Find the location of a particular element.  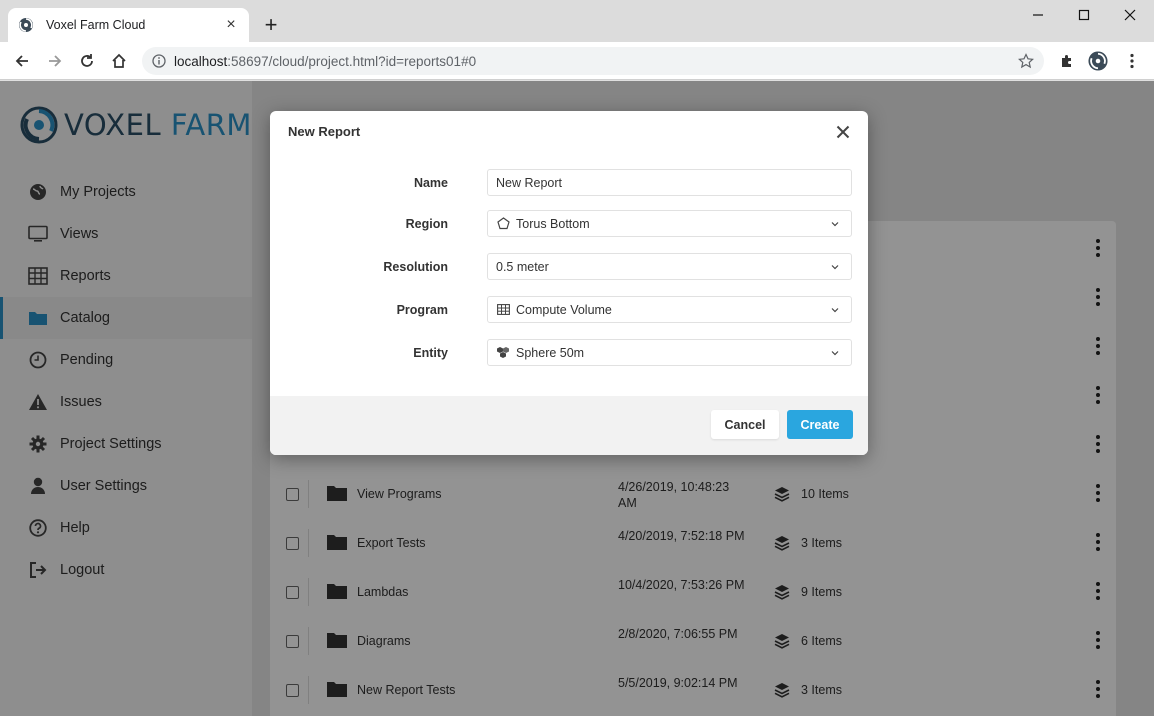

program-row: Program Compute Volume is located at coordinates (569, 310).